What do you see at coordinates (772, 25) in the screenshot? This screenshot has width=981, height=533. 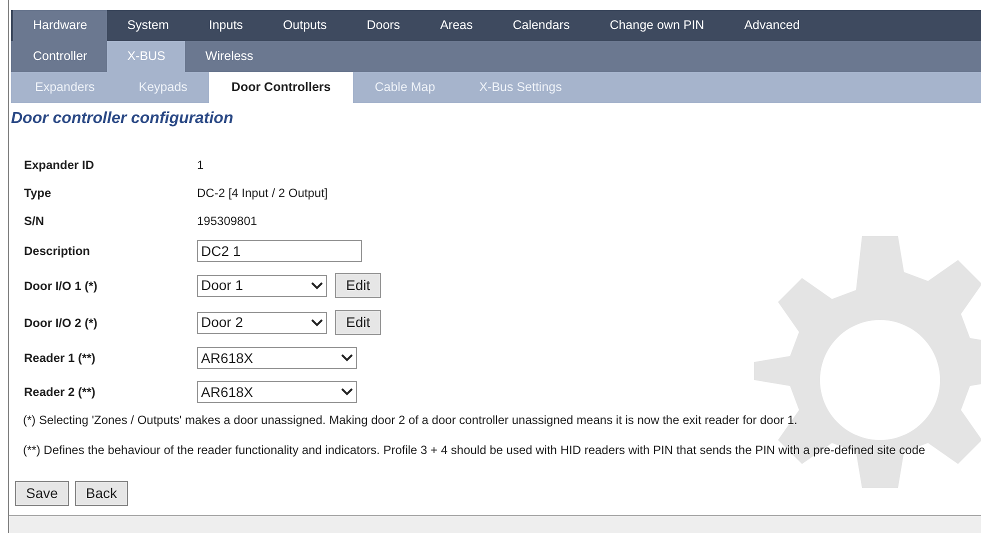 I see `nav-tab: Advanced` at bounding box center [772, 25].